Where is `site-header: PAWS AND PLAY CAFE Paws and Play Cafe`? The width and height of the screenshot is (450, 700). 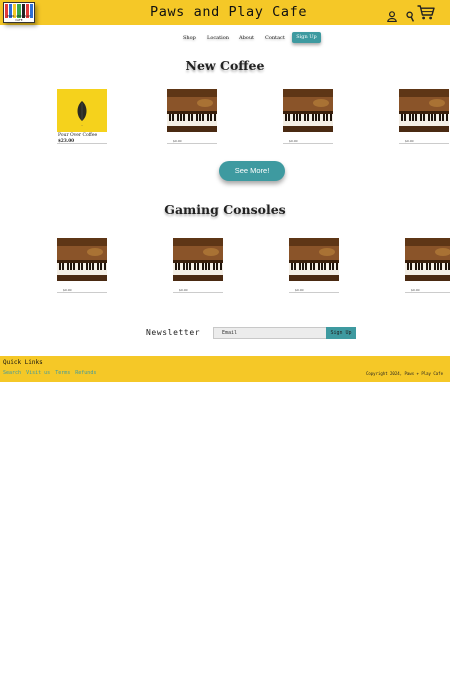 site-header: PAWS AND PLAY CAFE Paws and Play Cafe is located at coordinates (225, 12).